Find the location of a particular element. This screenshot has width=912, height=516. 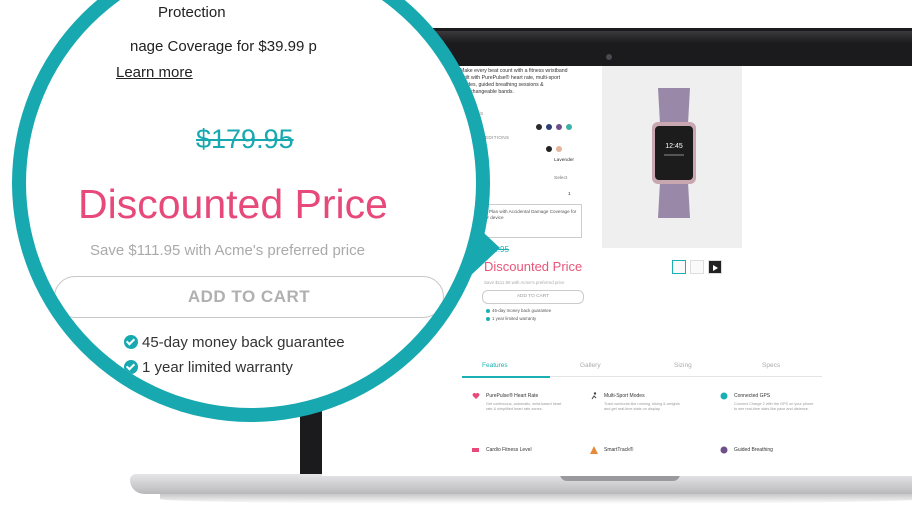

color-swatch-black is located at coordinates (539, 127).